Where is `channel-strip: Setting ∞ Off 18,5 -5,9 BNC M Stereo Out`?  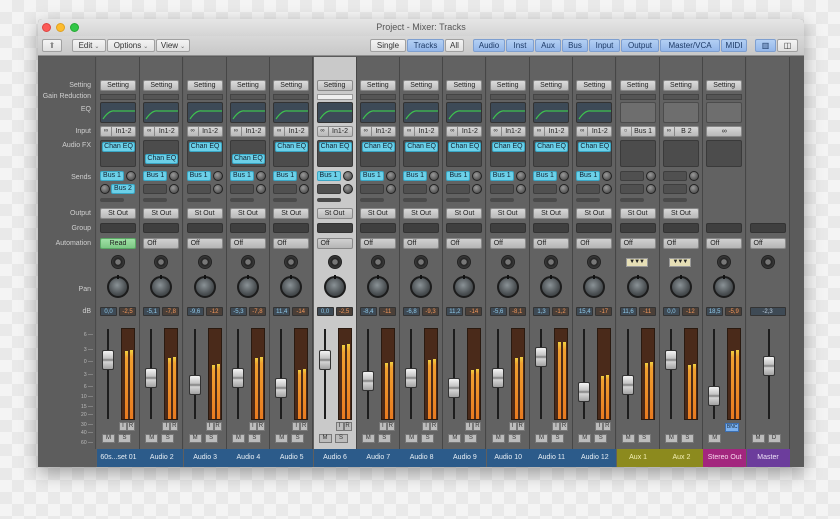 channel-strip: Setting ∞ Off 18,5 -5,9 BNC M Stereo Out is located at coordinates (725, 262).